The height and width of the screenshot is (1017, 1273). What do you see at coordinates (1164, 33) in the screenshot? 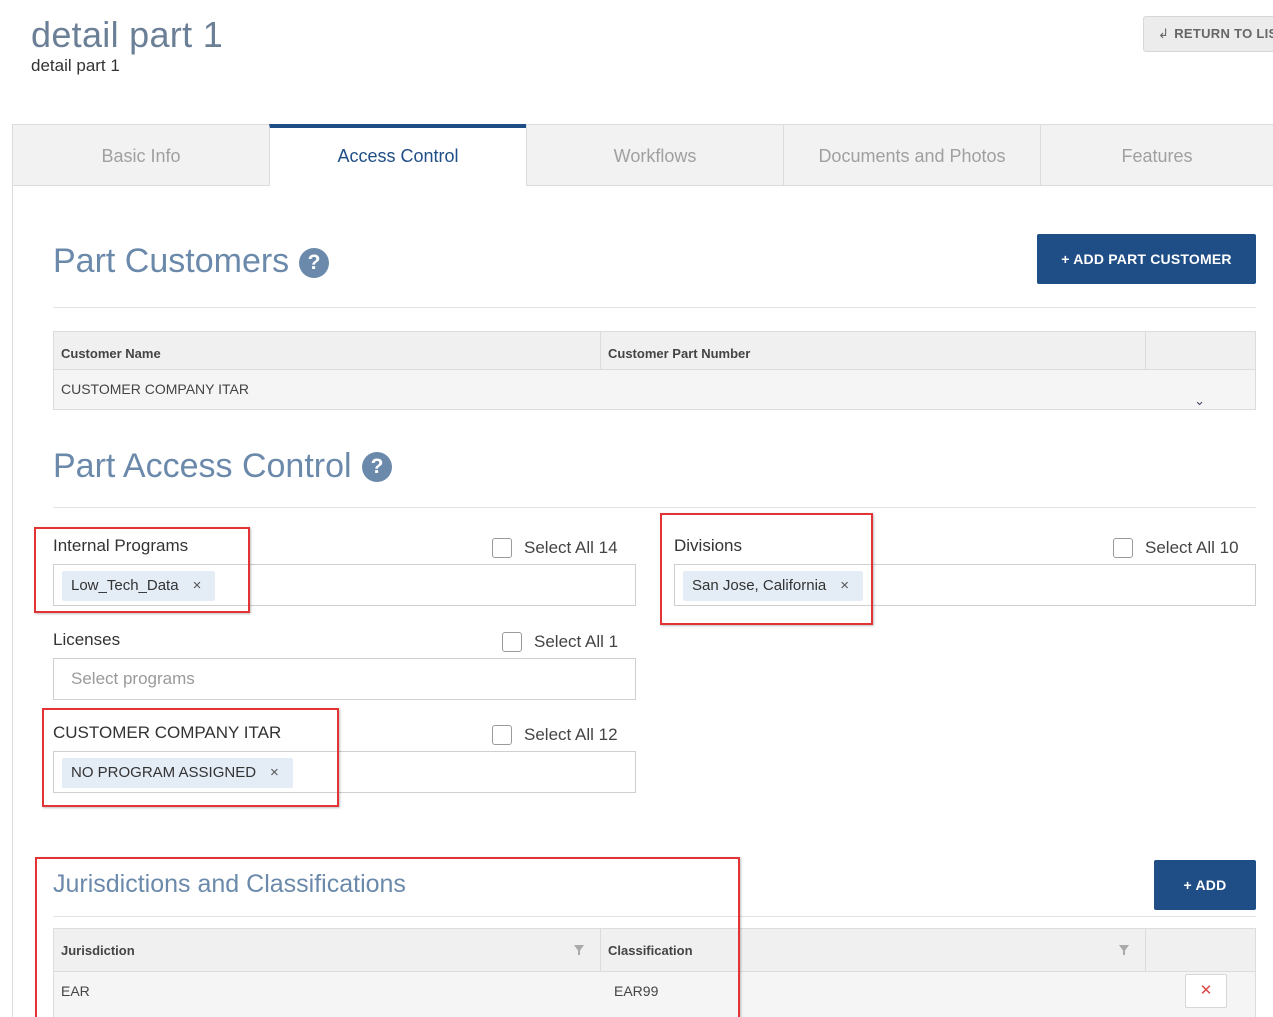
I see `return-icon: ↲` at bounding box center [1164, 33].